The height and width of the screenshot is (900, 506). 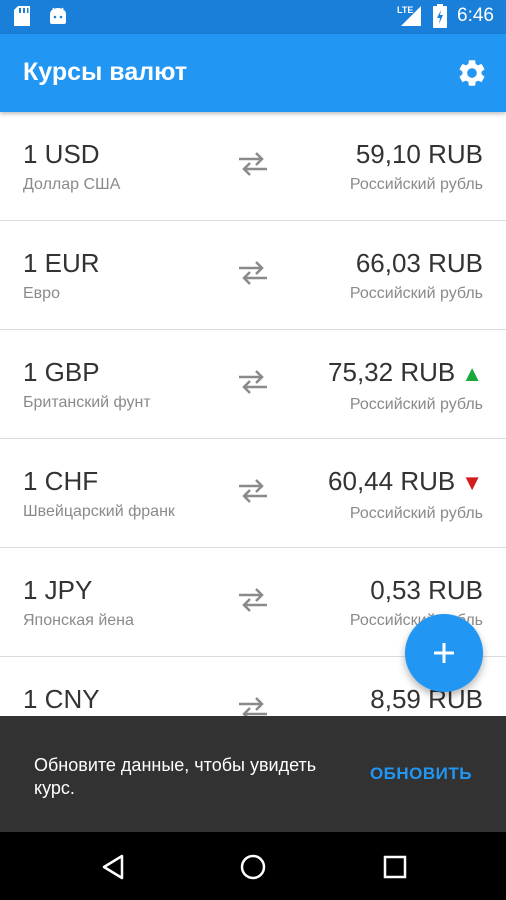 I want to click on rate-row: 1 USD Доллар США 59,10 RUB Российский рубль, so click(x=253, y=166).